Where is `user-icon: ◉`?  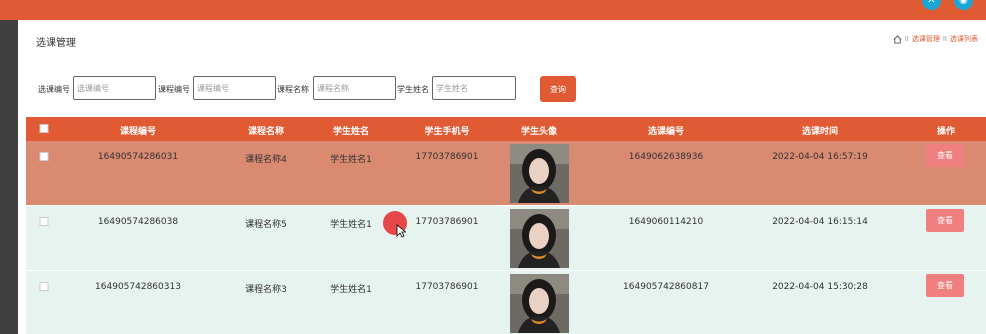
user-icon: ◉ is located at coordinates (963, 5).